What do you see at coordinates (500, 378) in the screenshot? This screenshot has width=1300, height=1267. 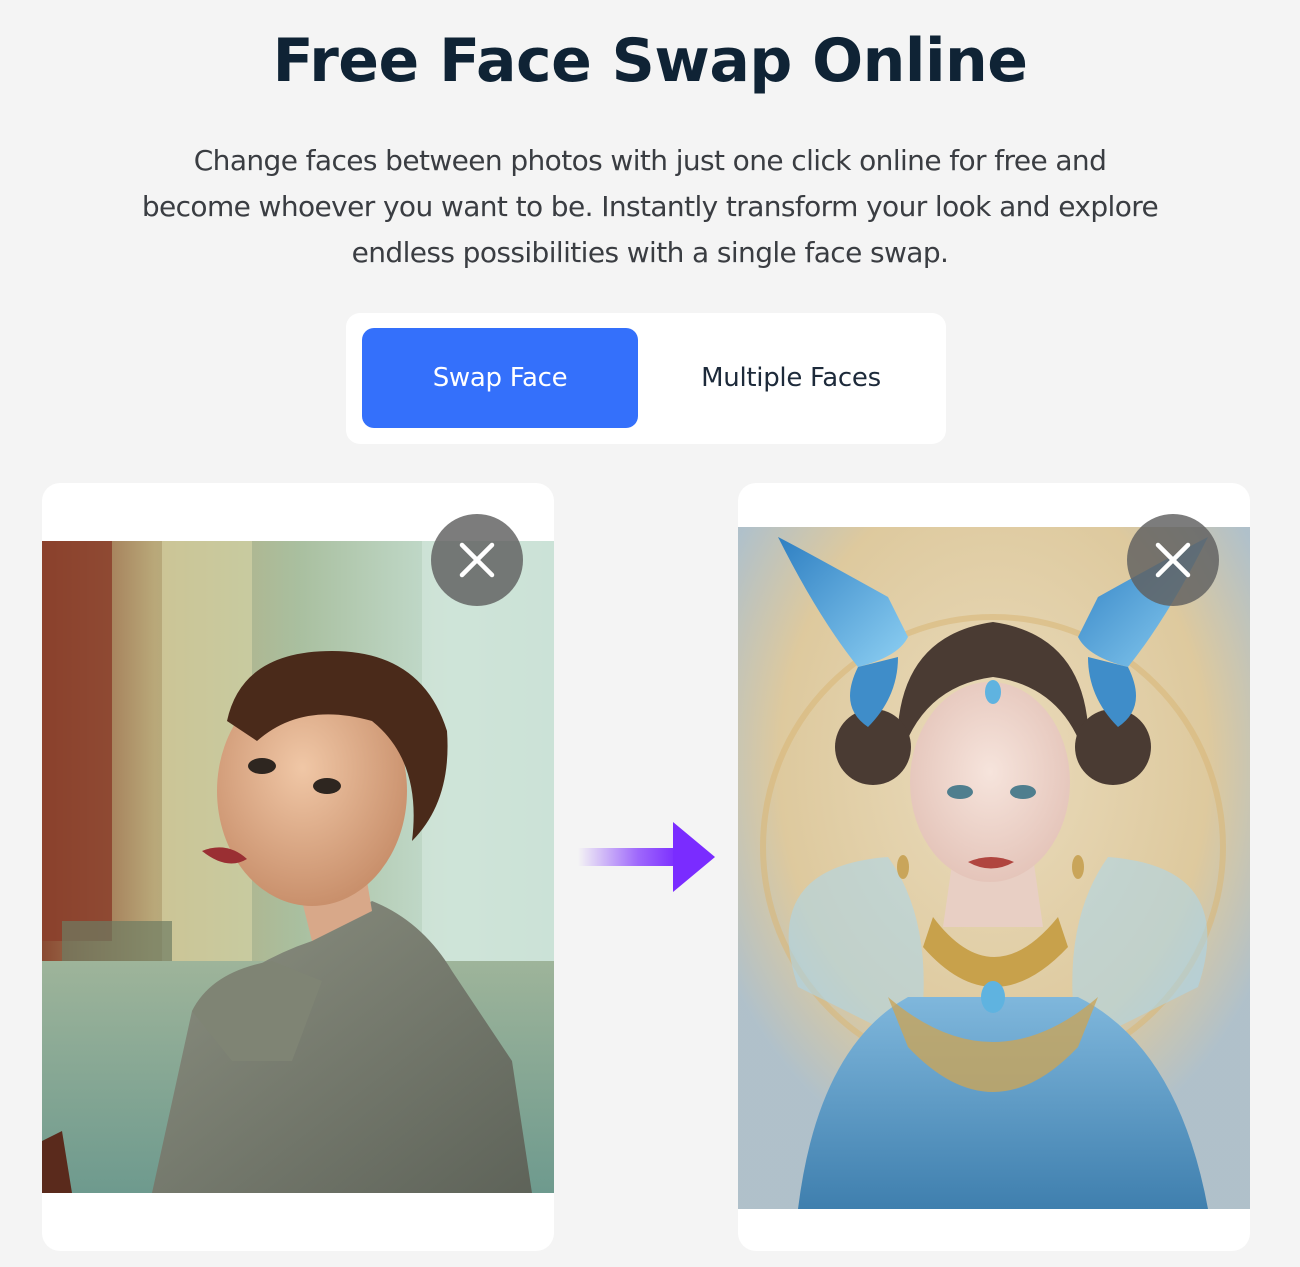 I see `tab-swap-face: Swap Face` at bounding box center [500, 378].